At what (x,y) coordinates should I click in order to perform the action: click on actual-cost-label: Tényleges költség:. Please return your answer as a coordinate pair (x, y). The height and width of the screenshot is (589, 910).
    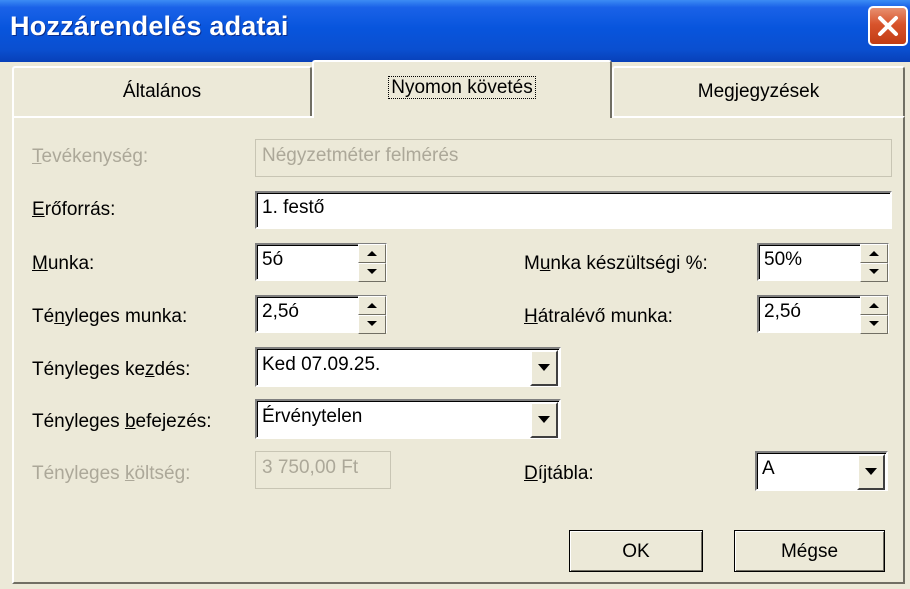
    Looking at the image, I should click on (111, 473).